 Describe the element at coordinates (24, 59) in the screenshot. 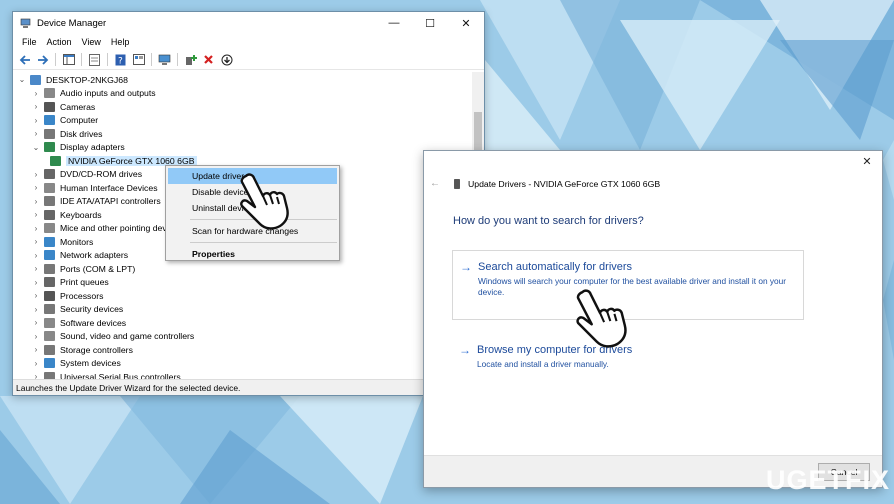

I see `back-arrow-icon` at that location.